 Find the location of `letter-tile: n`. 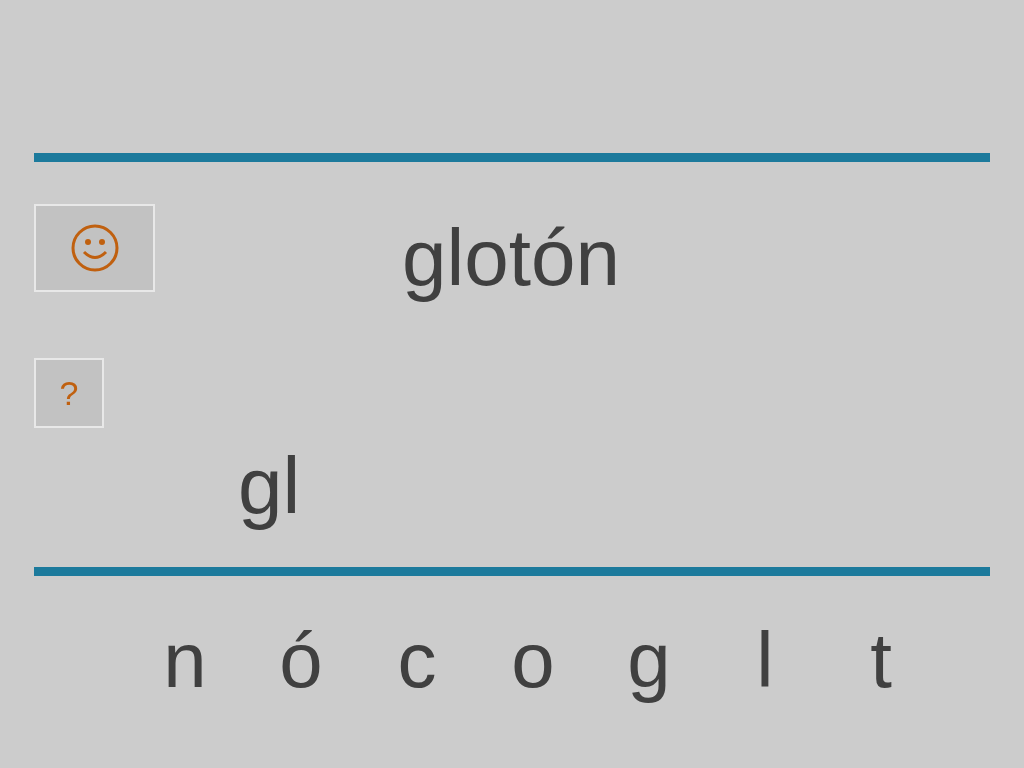

letter-tile: n is located at coordinates (185, 660).